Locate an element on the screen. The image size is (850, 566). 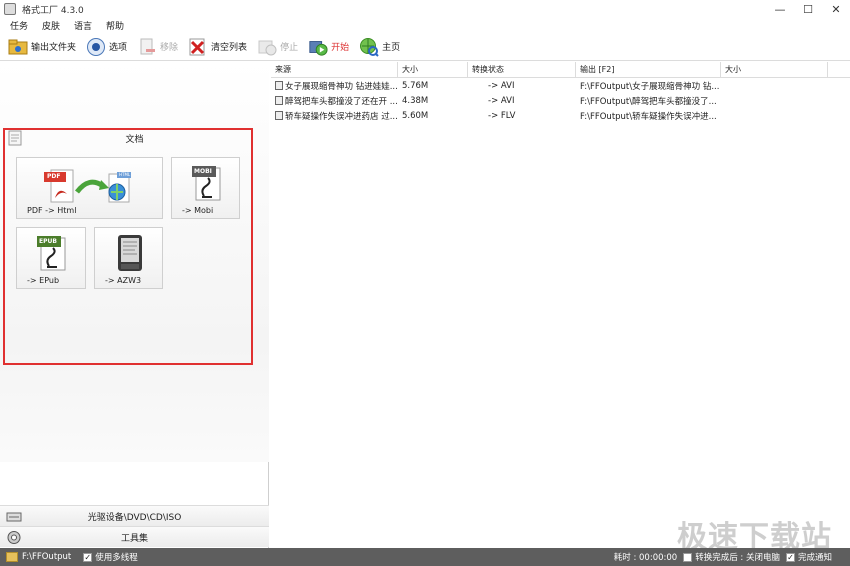
multithread-label: 使用多线程 is located at coordinates (116, 558).